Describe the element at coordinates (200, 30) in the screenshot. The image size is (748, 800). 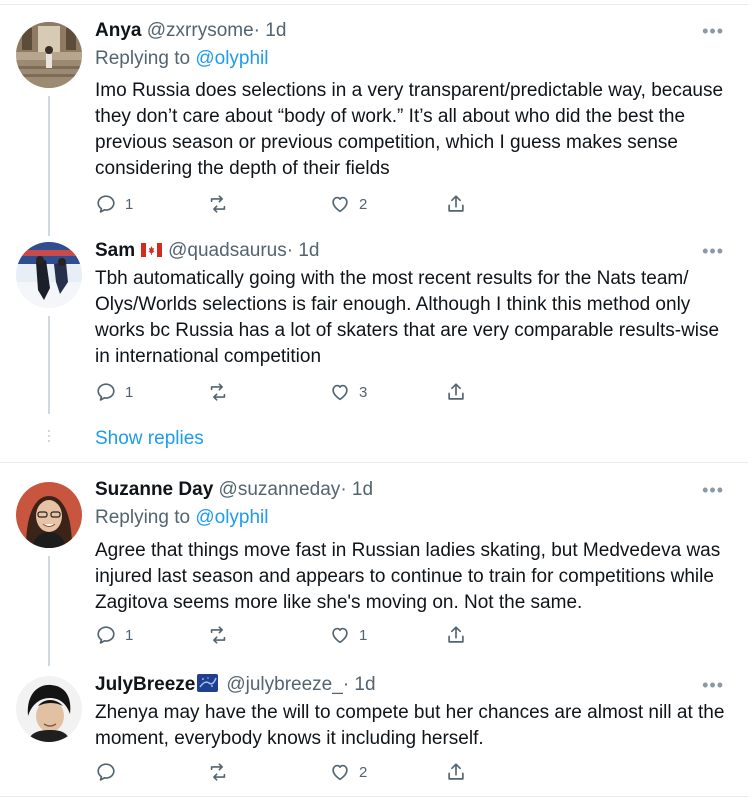
I see `author-handle: @zxrrysome` at that location.